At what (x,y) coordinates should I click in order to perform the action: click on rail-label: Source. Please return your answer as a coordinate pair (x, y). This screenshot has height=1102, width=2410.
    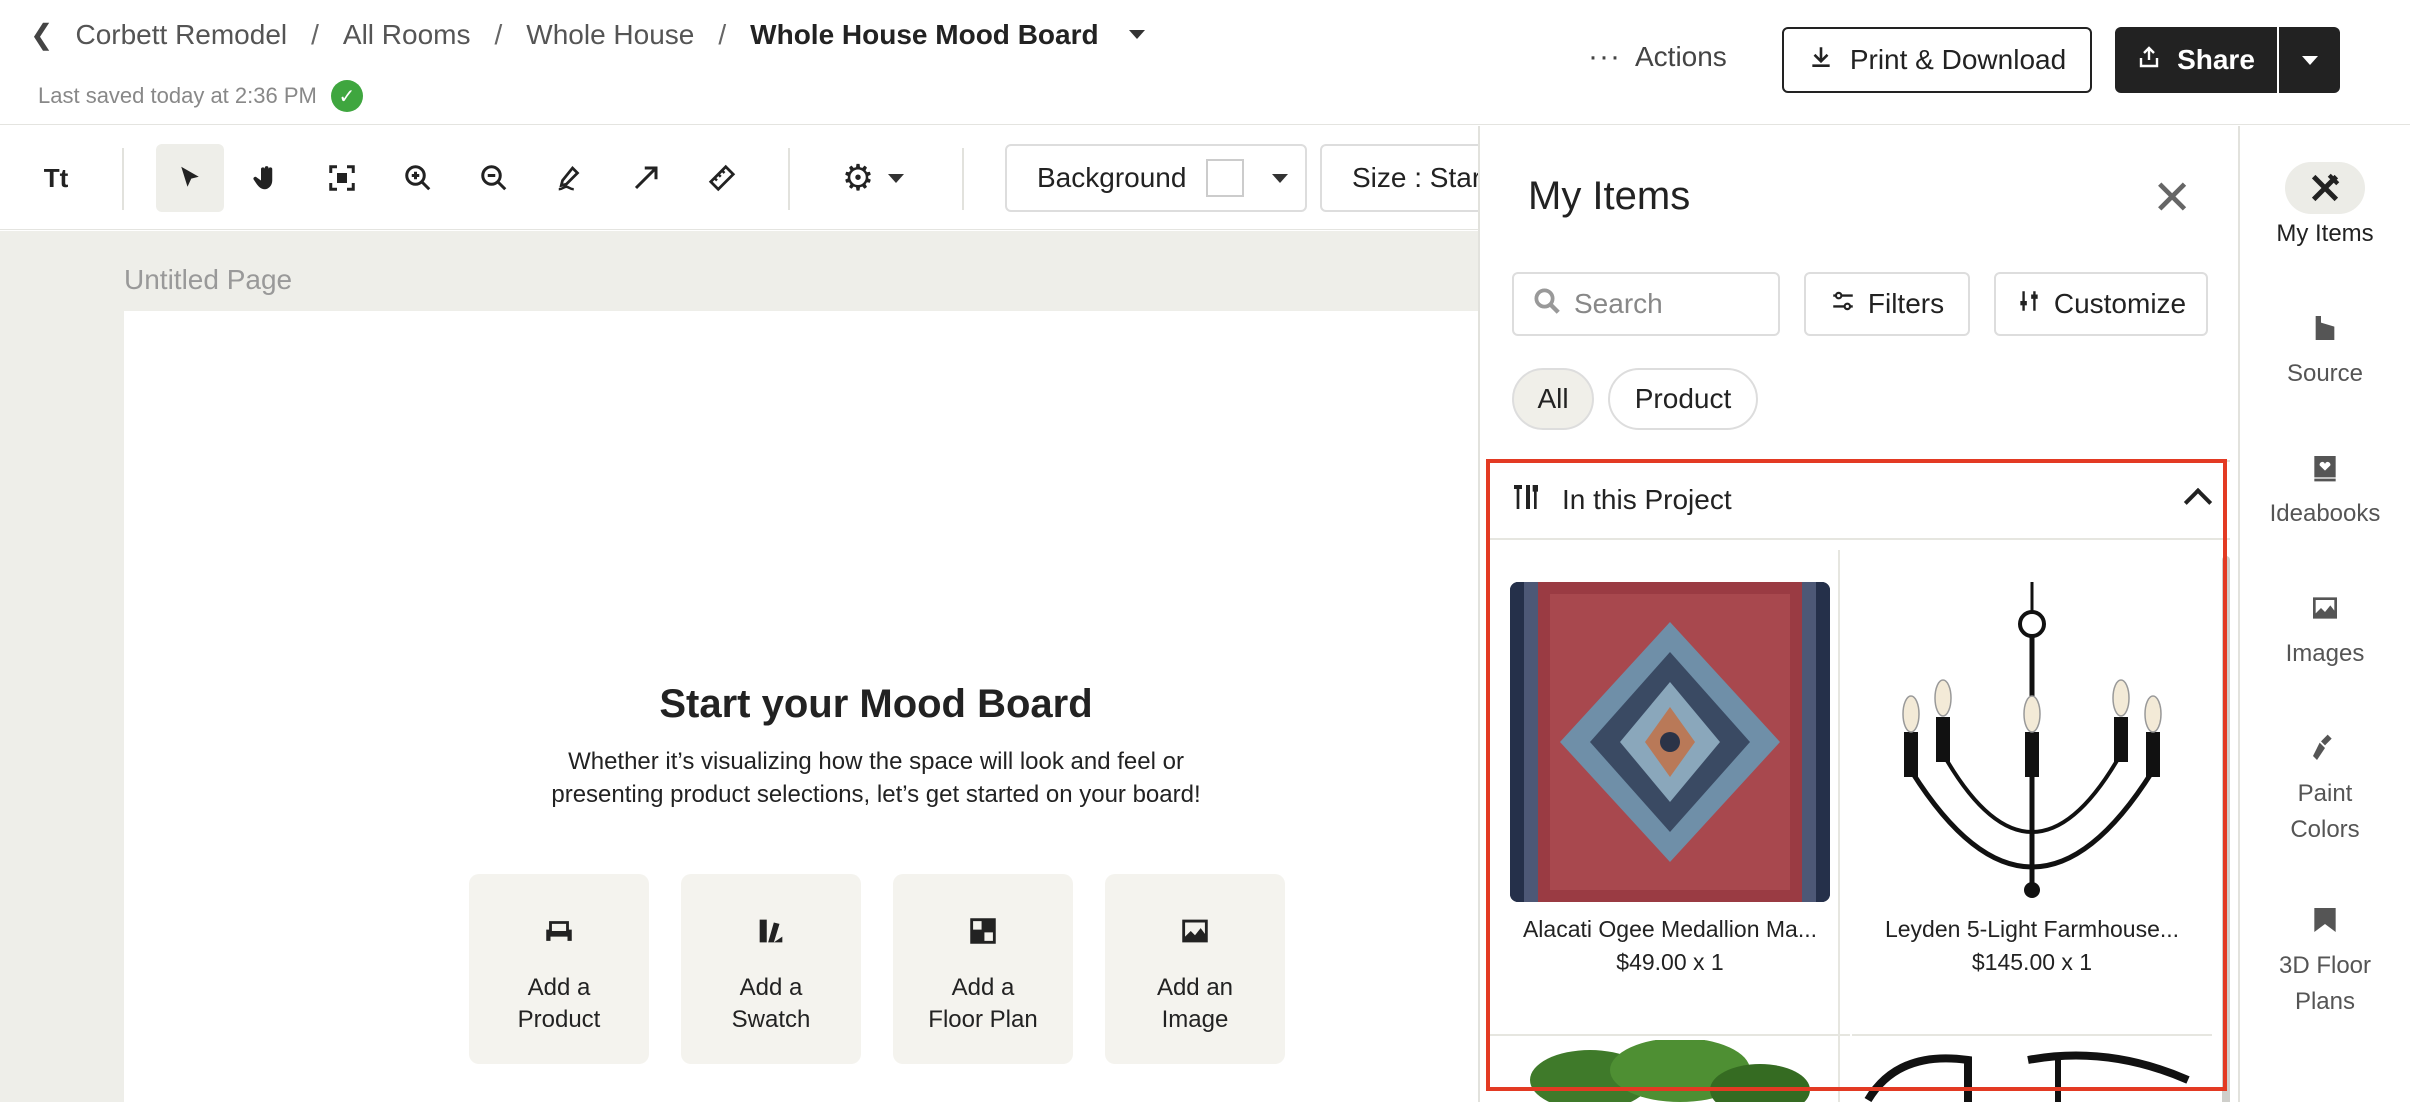
    Looking at the image, I should click on (2325, 373).